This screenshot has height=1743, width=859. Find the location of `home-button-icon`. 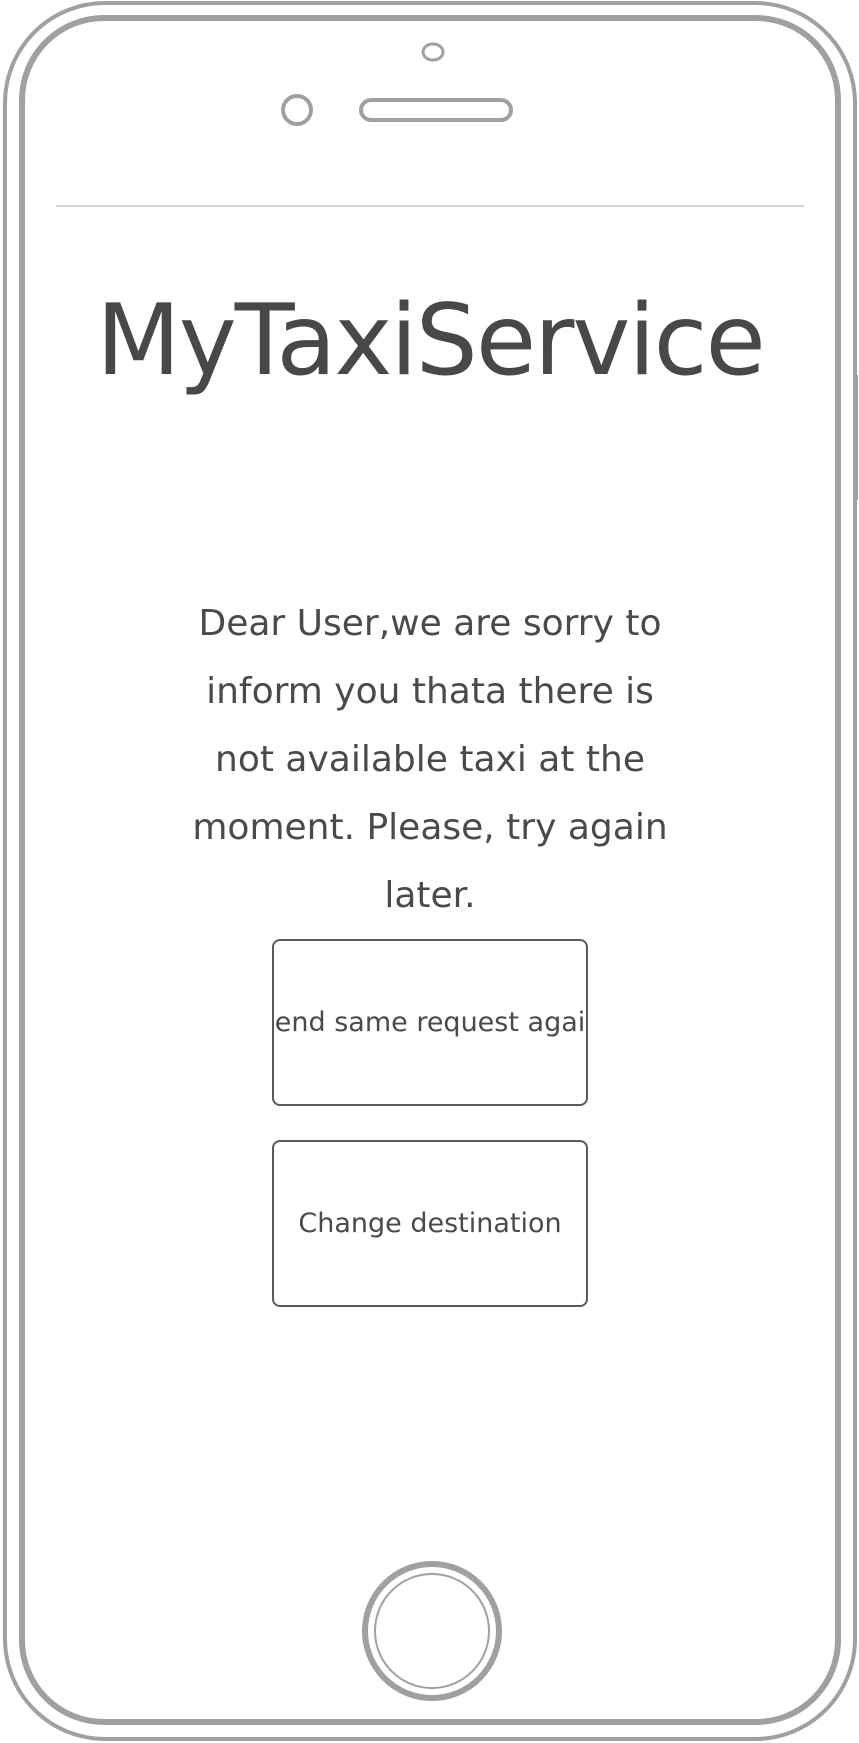

home-button-icon is located at coordinates (432, 1631).